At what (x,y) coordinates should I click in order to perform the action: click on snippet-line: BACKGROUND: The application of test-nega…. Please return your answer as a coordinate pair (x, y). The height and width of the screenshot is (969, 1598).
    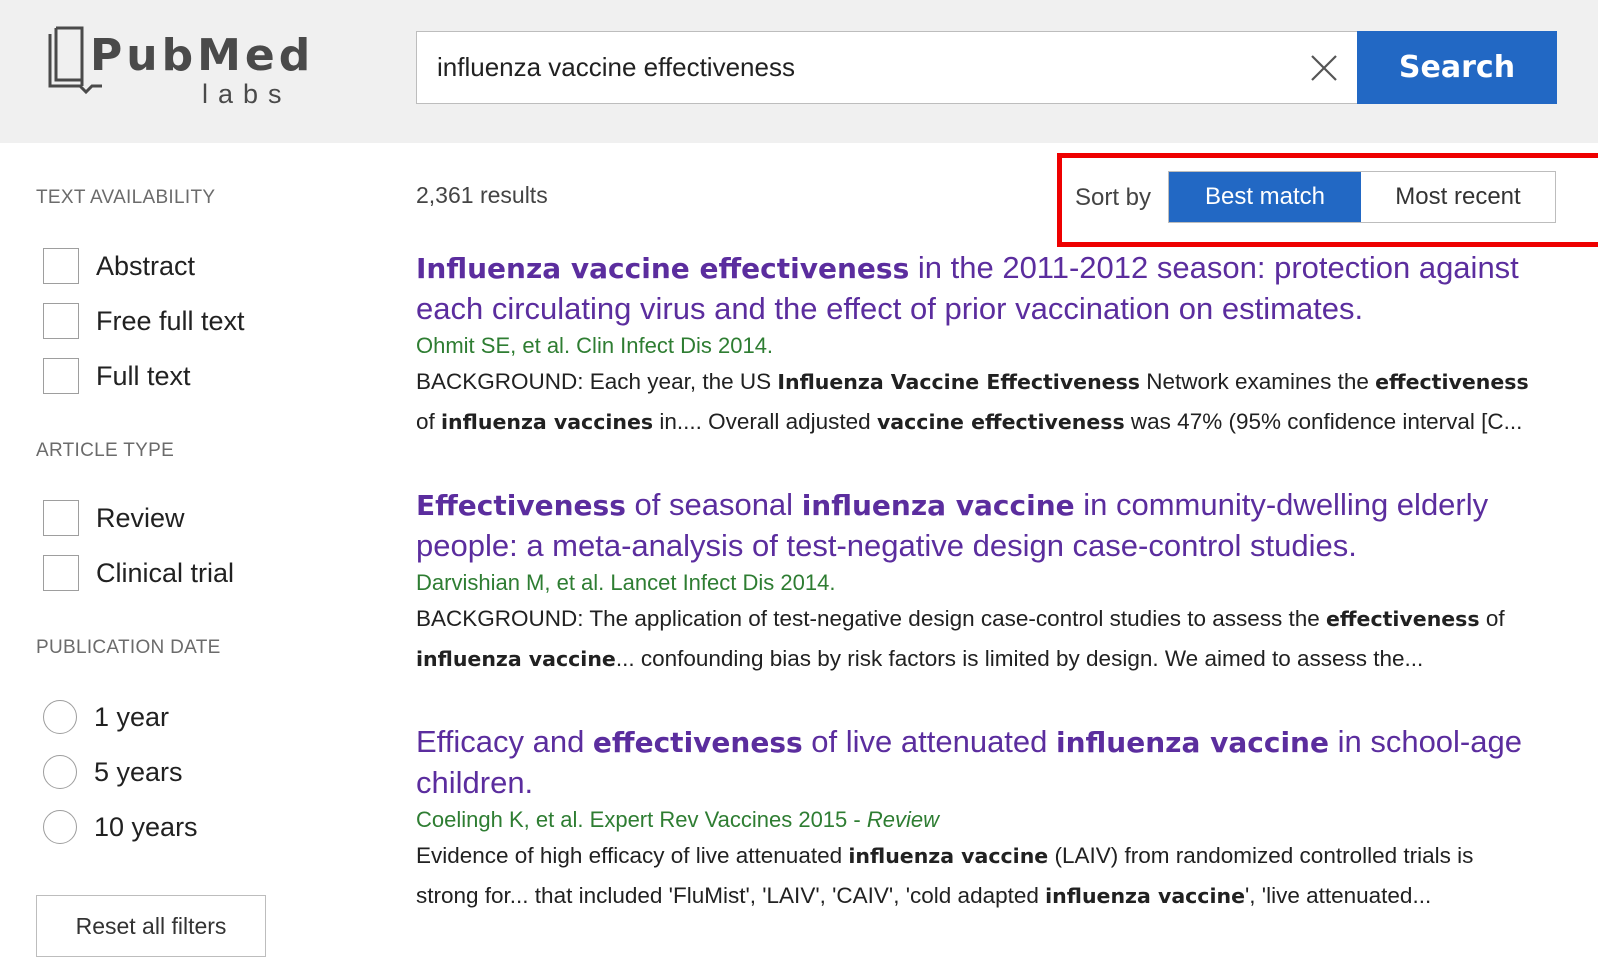
    Looking at the image, I should click on (991, 619).